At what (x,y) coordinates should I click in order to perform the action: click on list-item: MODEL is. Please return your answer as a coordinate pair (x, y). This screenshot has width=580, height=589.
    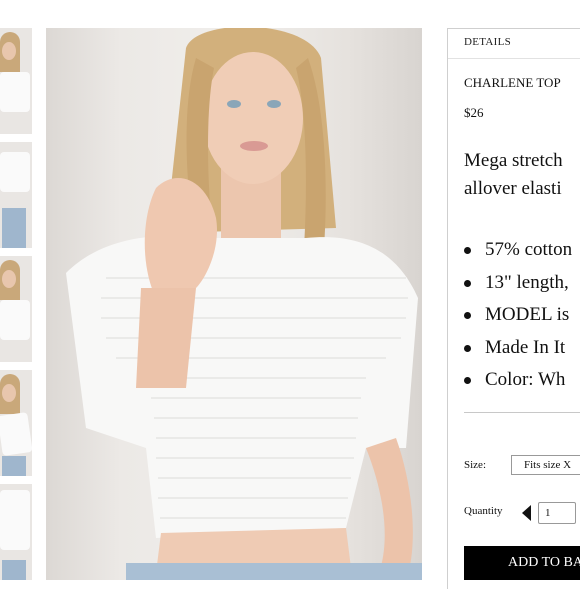
    Looking at the image, I should click on (518, 315).